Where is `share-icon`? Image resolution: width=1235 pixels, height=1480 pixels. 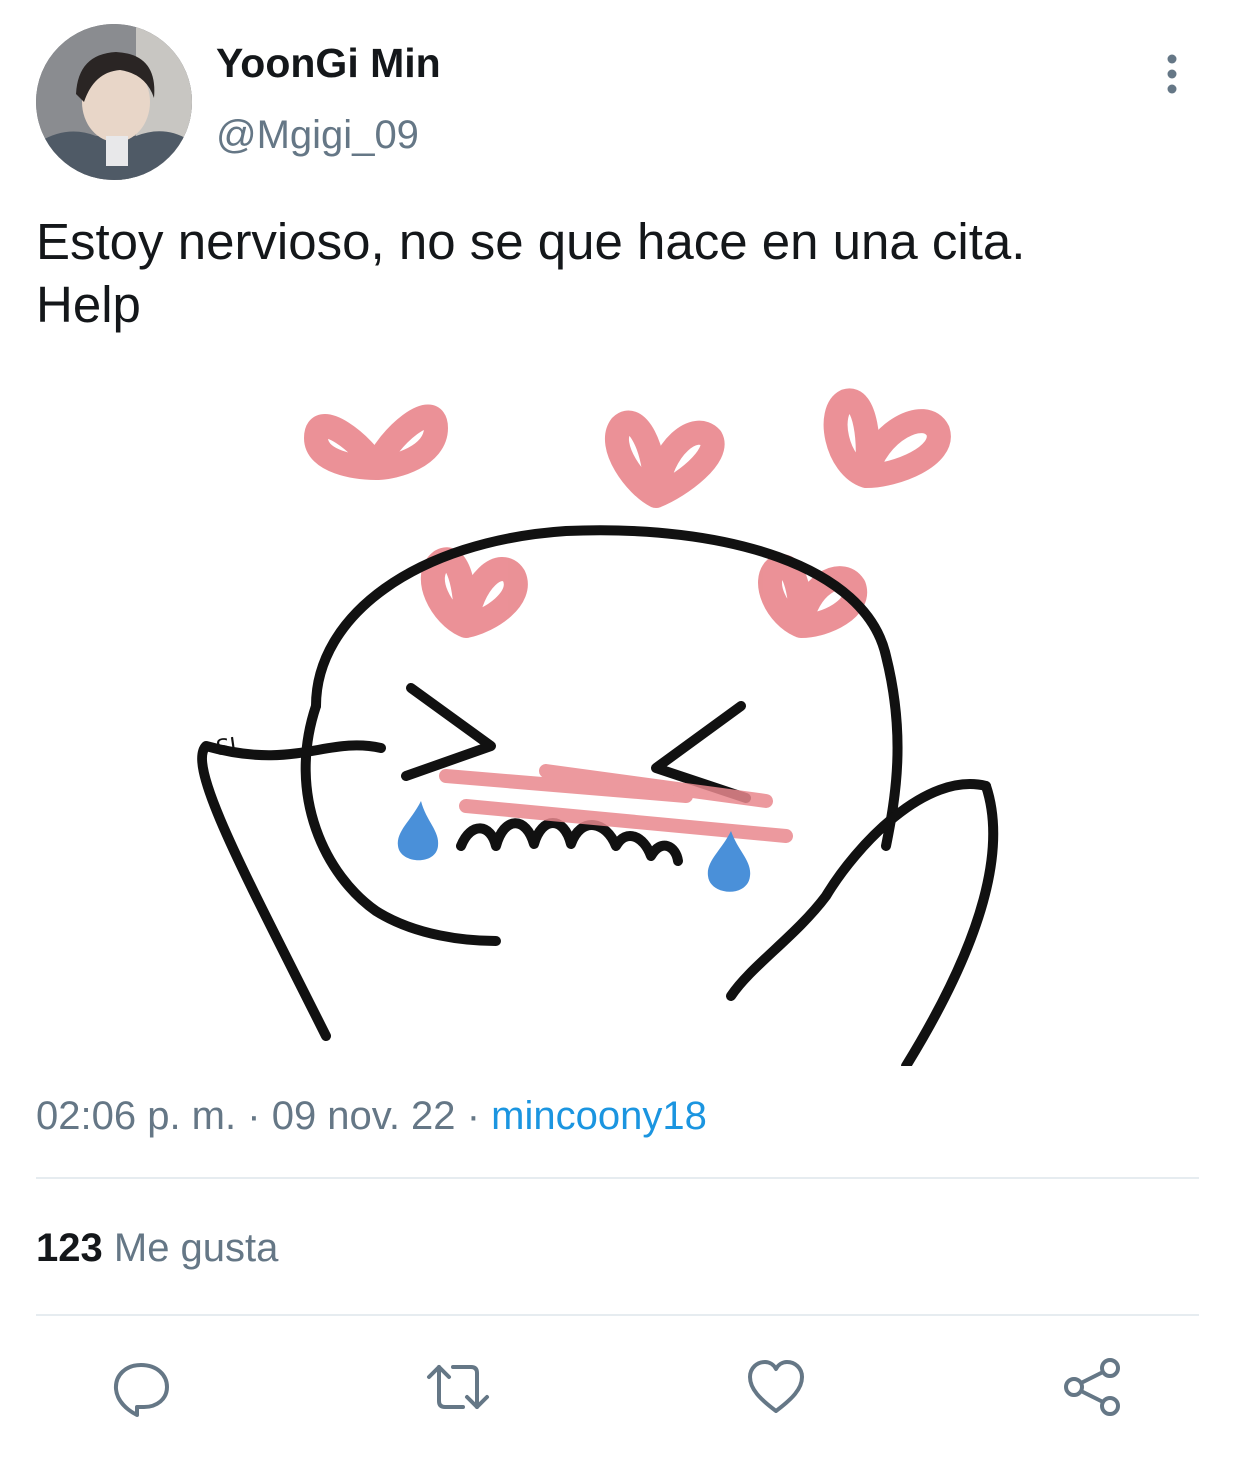
share-icon is located at coordinates (1092, 1387).